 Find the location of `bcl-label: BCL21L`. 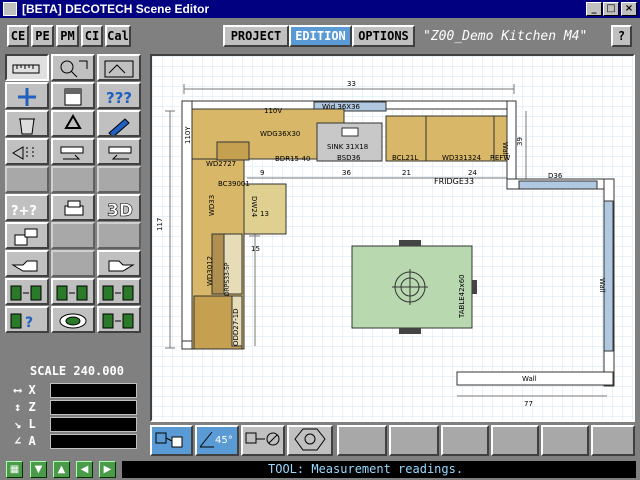

bcl-label: BCL21L is located at coordinates (405, 158).